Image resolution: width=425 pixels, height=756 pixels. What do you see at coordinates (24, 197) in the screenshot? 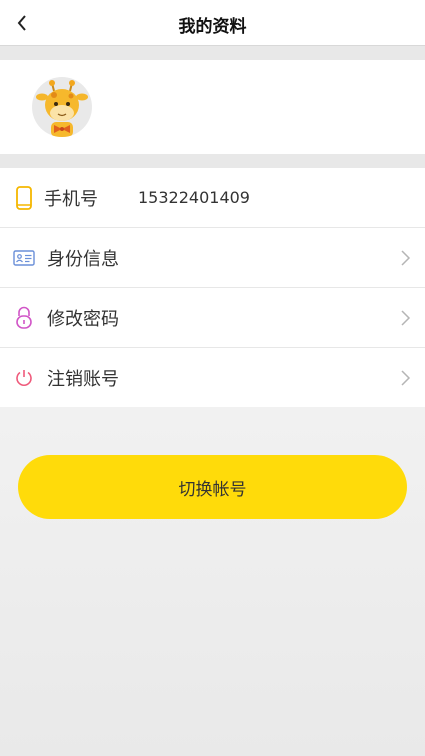
I see `phone-icon` at bounding box center [24, 197].